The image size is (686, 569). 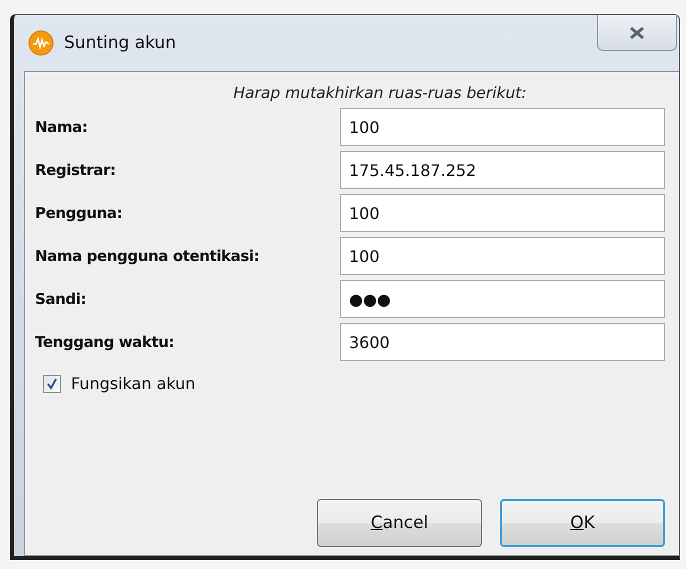 I want to click on field-label: Sandi:, so click(x=61, y=299).